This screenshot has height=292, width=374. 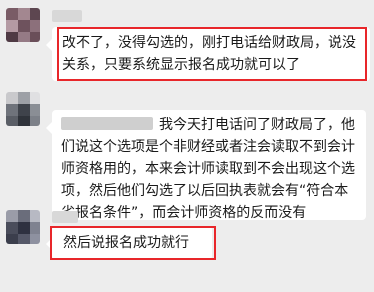 What do you see at coordinates (257, 125) in the screenshot?
I see `message-text: 我今天打电话问了财政局了，他` at bounding box center [257, 125].